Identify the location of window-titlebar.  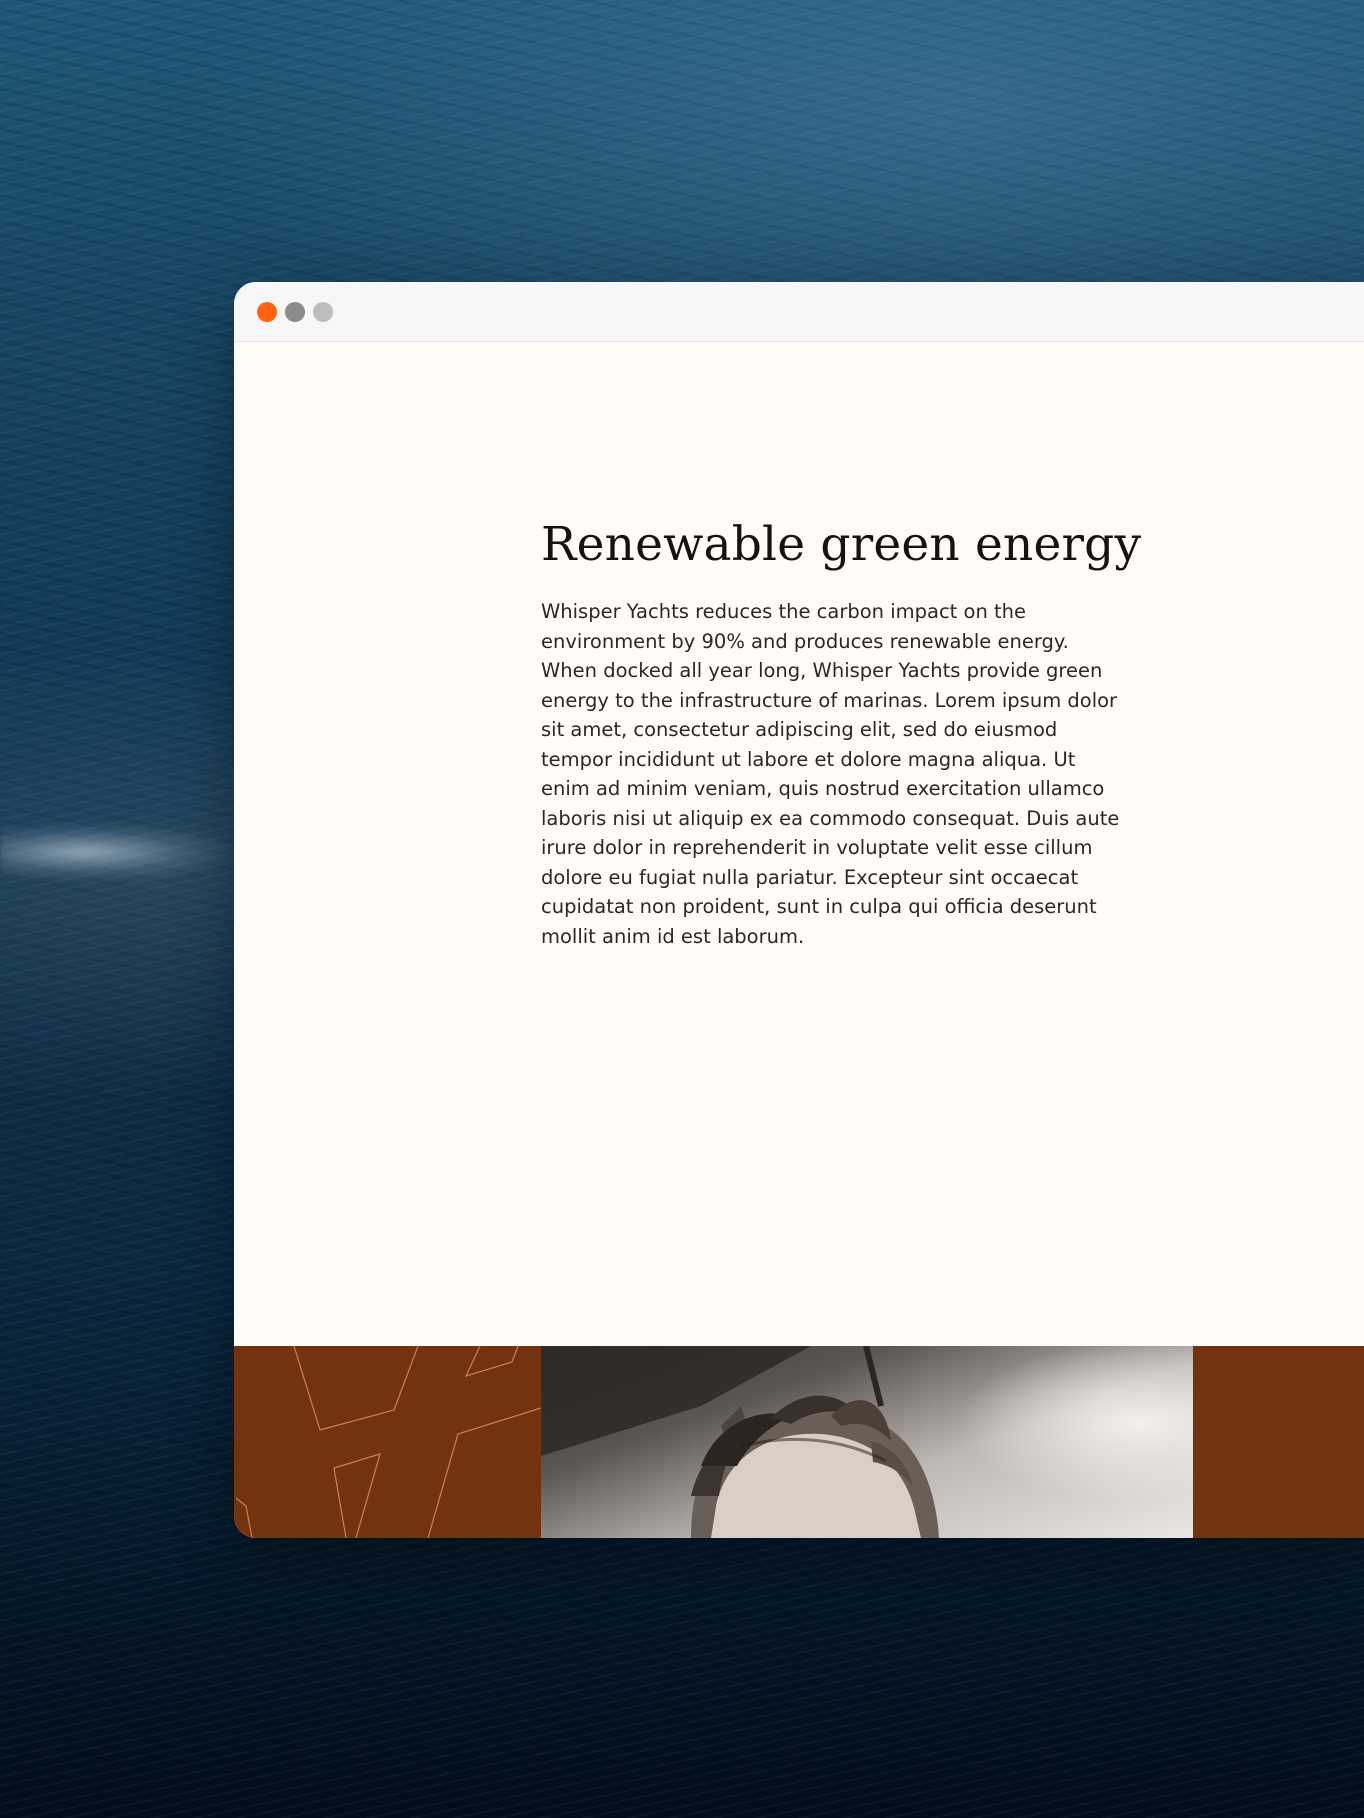
(799, 312).